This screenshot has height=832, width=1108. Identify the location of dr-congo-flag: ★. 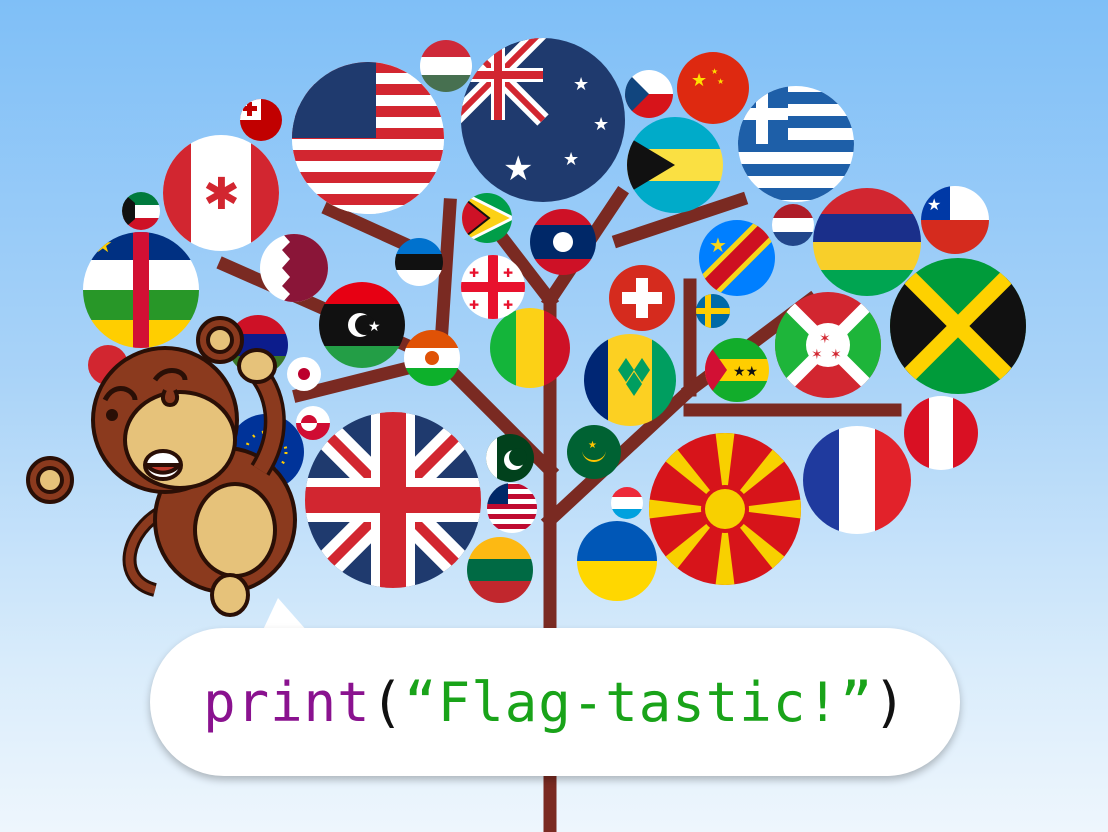
(737, 258).